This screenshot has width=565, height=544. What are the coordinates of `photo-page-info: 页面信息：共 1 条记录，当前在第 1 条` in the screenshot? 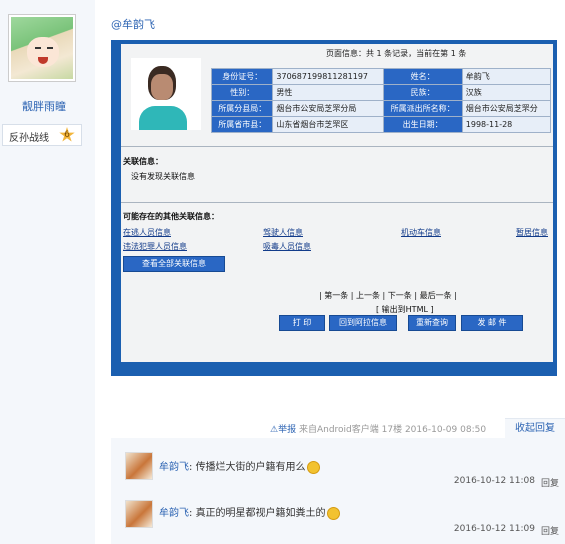 It's located at (396, 53).